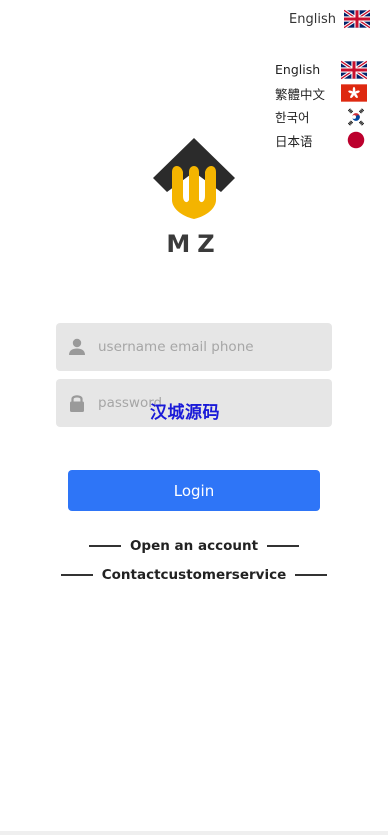  I want to click on brand-logo: MZ, so click(194, 197).